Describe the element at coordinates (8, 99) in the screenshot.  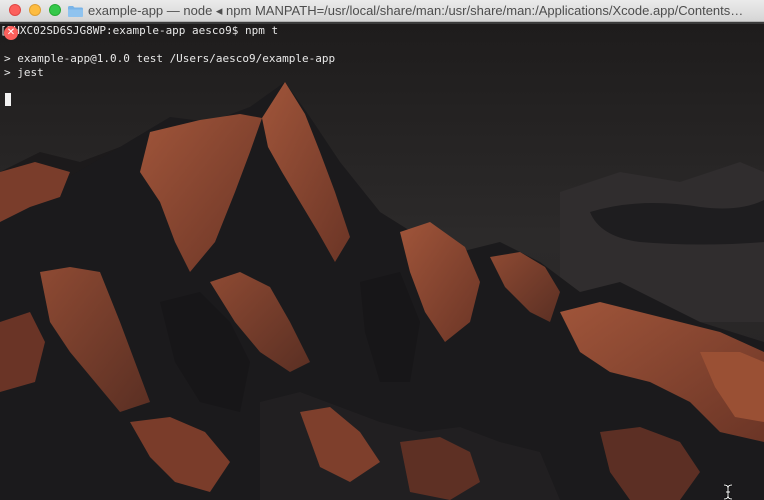
I see `text-cursor` at that location.